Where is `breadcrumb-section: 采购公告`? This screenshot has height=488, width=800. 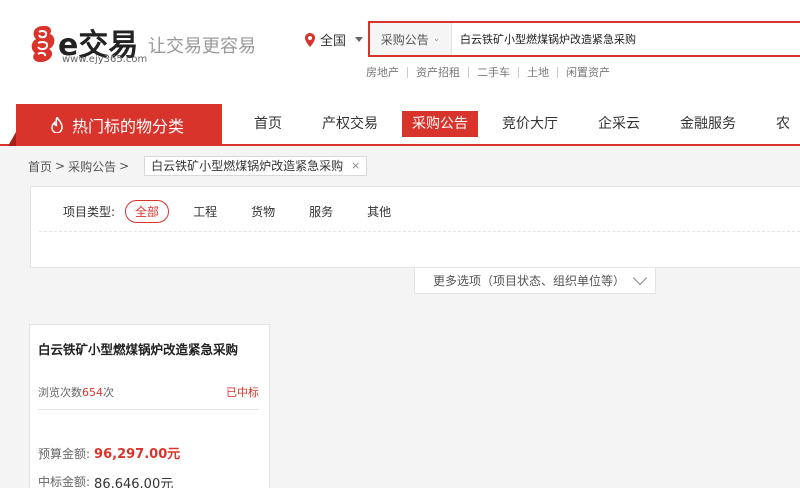
breadcrumb-section: 采购公告 is located at coordinates (92, 166).